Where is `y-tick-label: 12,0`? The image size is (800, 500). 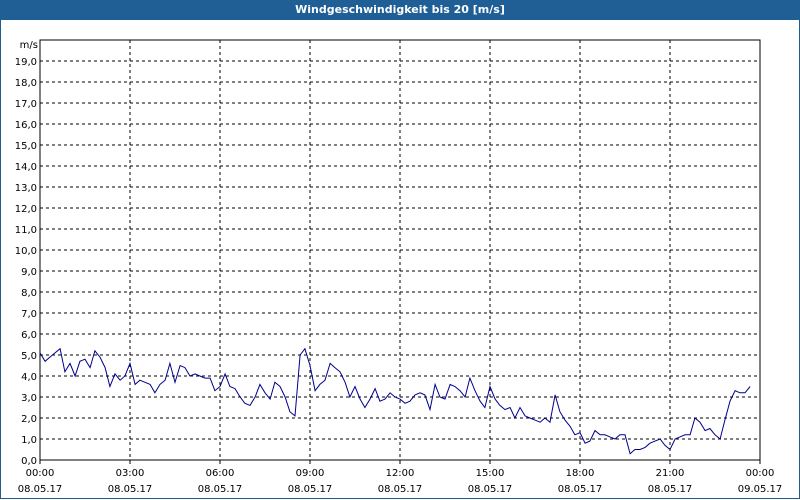 y-tick-label: 12,0 is located at coordinates (26, 209).